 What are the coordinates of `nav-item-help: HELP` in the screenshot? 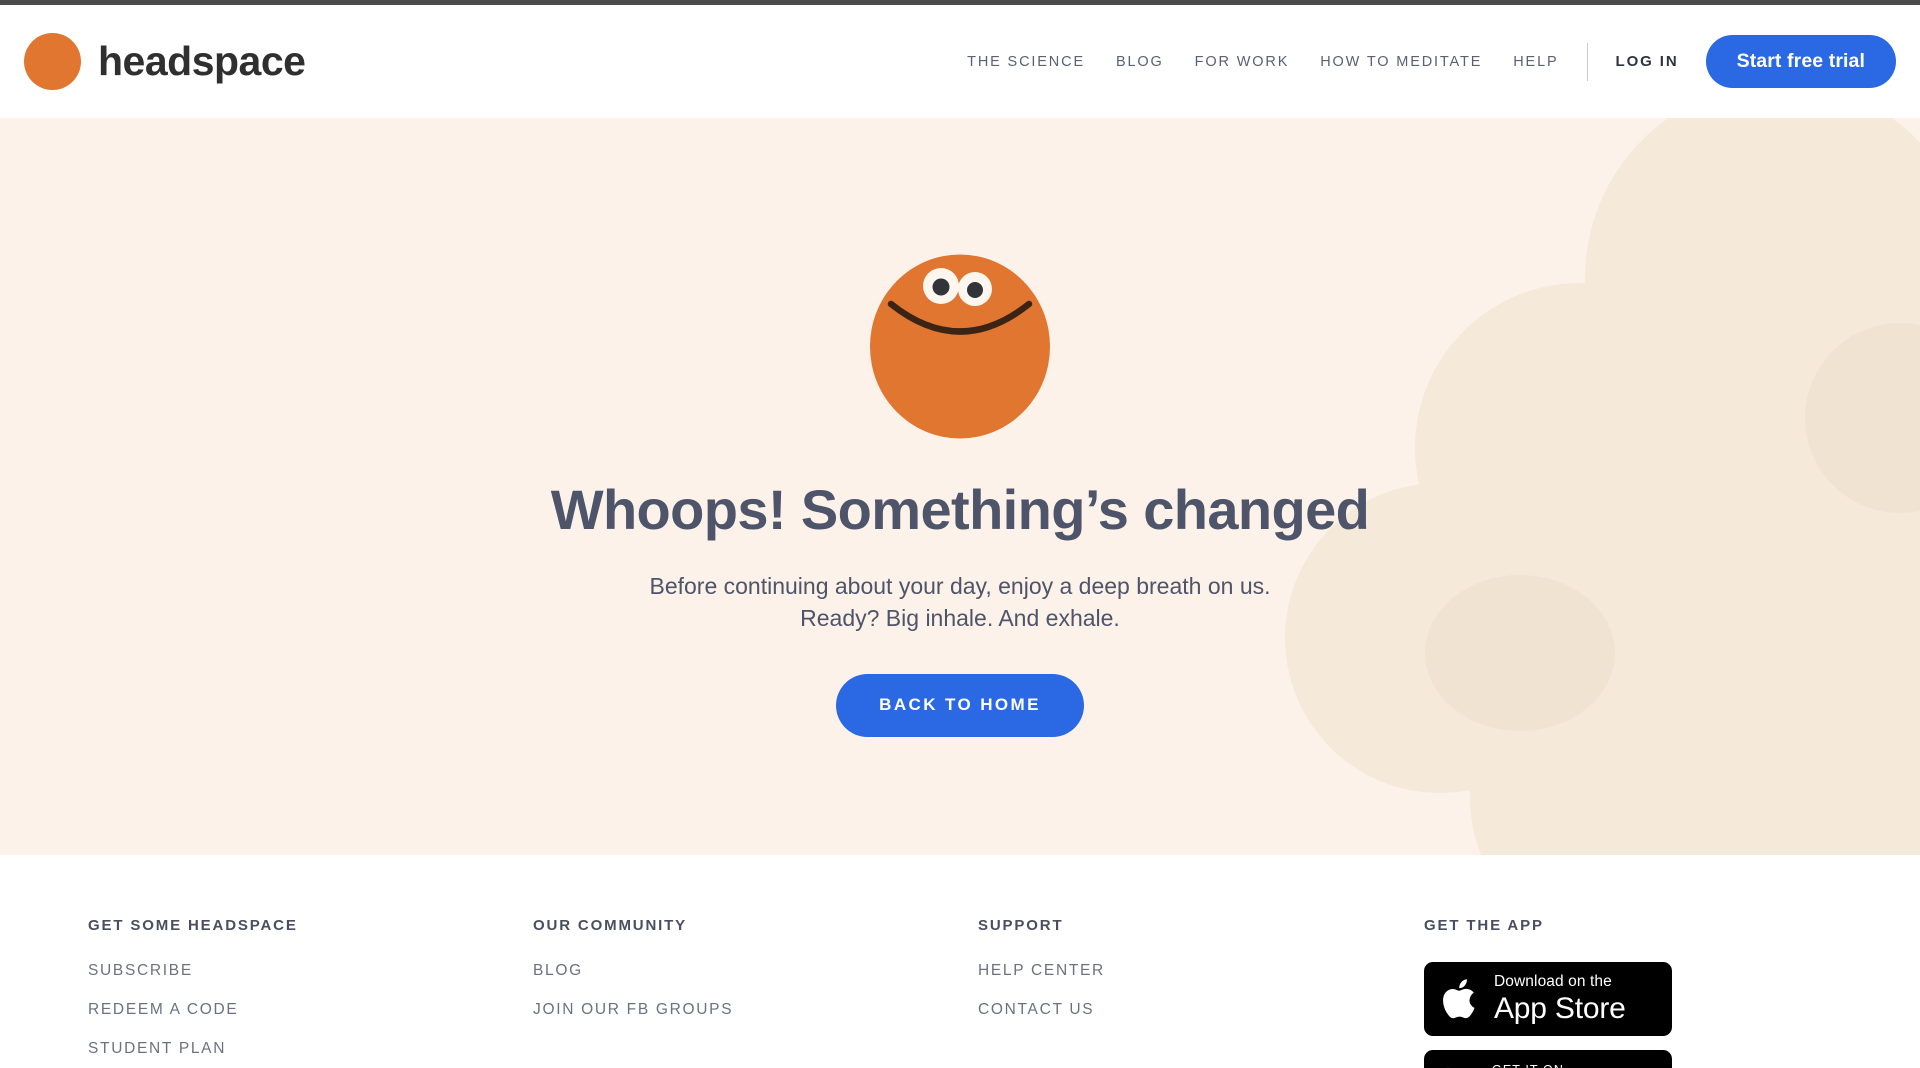 It's located at (1535, 62).